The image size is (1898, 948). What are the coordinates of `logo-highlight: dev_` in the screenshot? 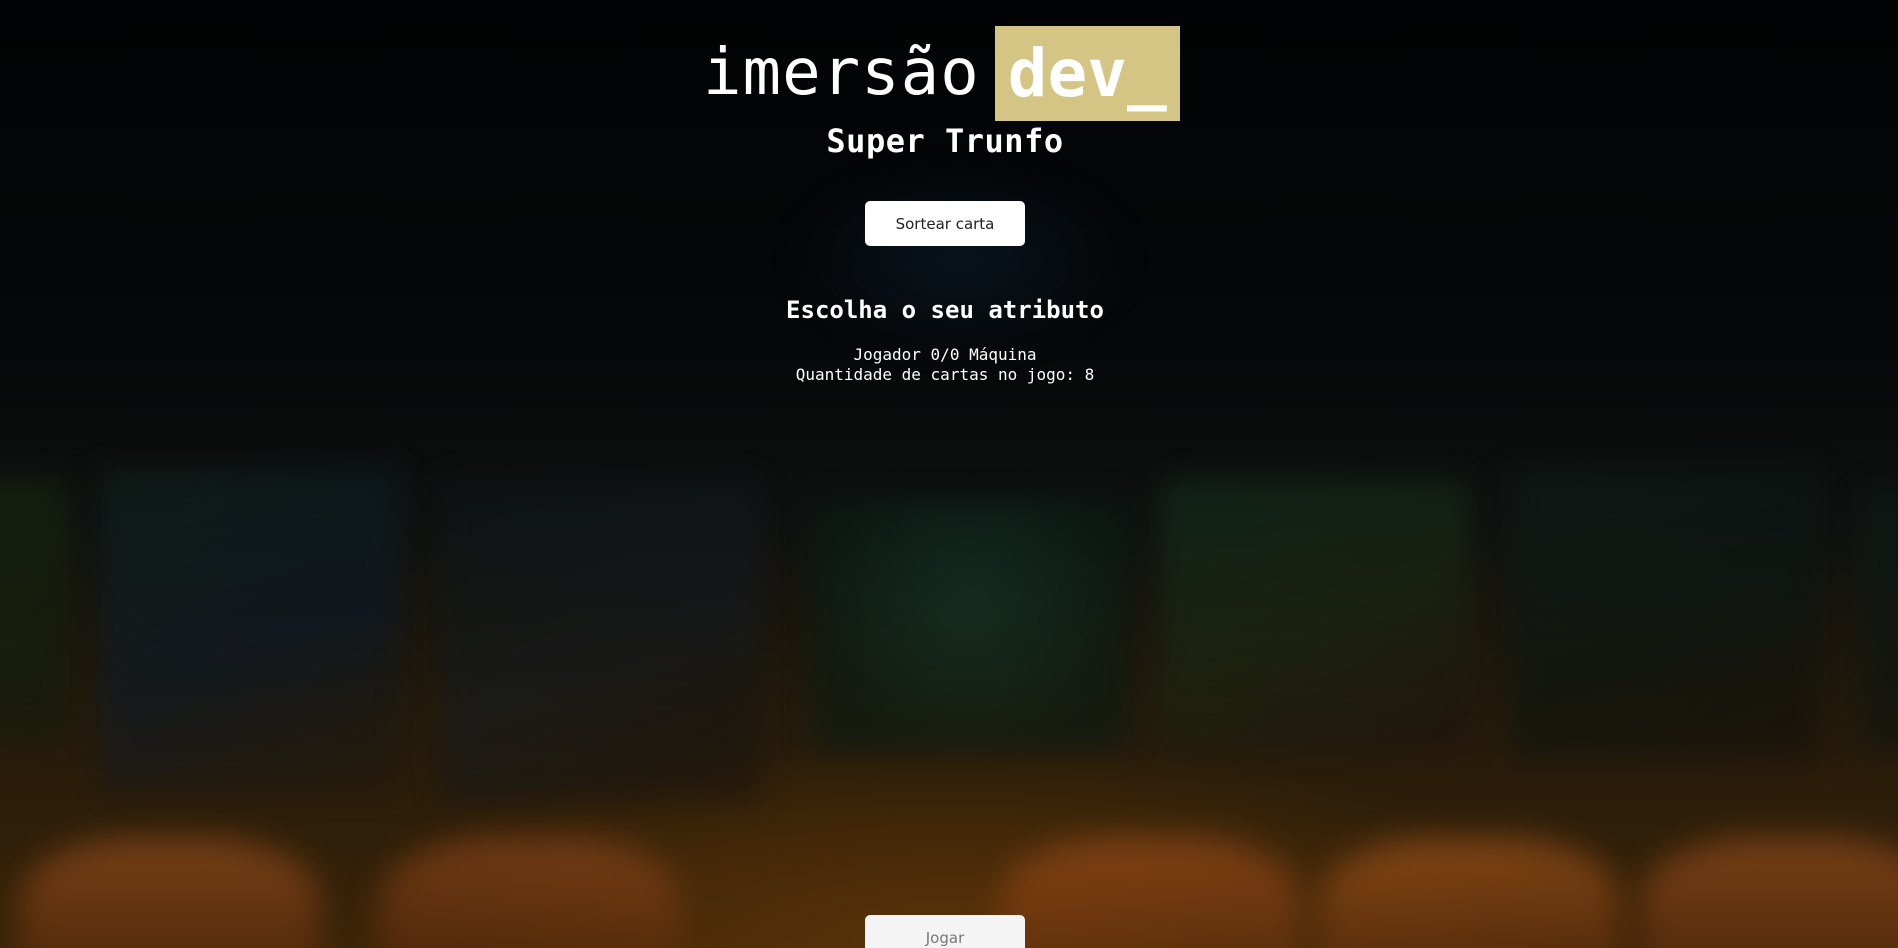 It's located at (1087, 73).